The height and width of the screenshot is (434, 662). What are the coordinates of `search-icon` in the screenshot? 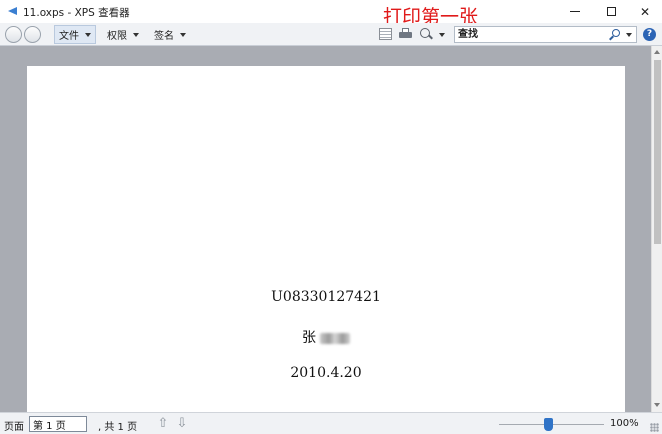 It's located at (615, 35).